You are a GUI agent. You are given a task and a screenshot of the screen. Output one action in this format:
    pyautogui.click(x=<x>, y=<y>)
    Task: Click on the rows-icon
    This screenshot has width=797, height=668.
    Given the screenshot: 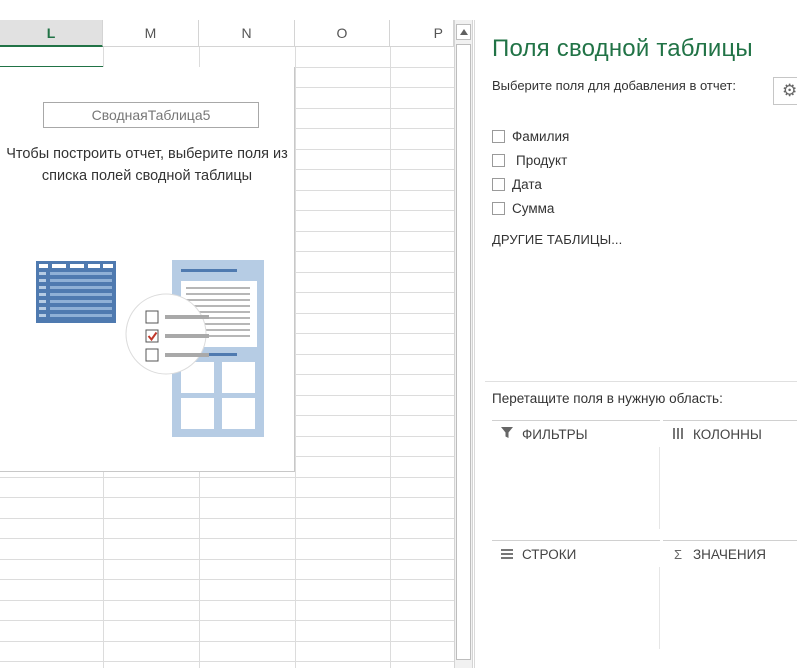 What is the action you would take?
    pyautogui.click(x=507, y=554)
    